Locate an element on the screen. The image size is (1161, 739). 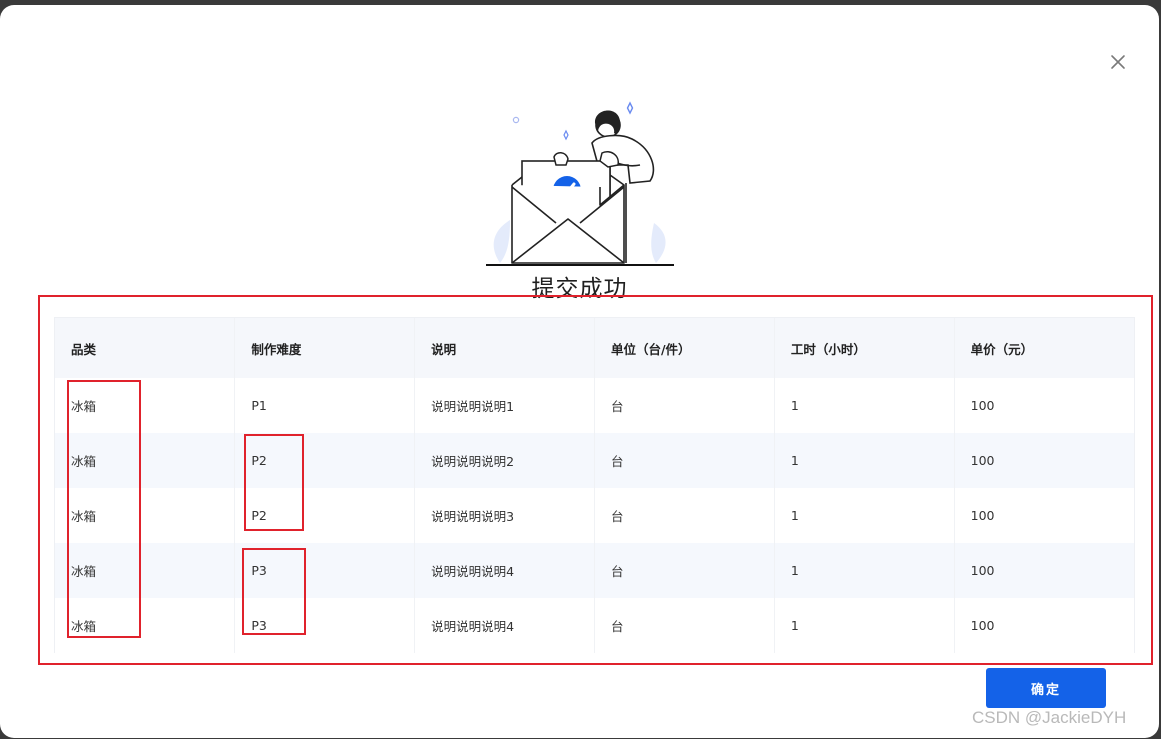
success-title: 提交成功 is located at coordinates (579, 289).